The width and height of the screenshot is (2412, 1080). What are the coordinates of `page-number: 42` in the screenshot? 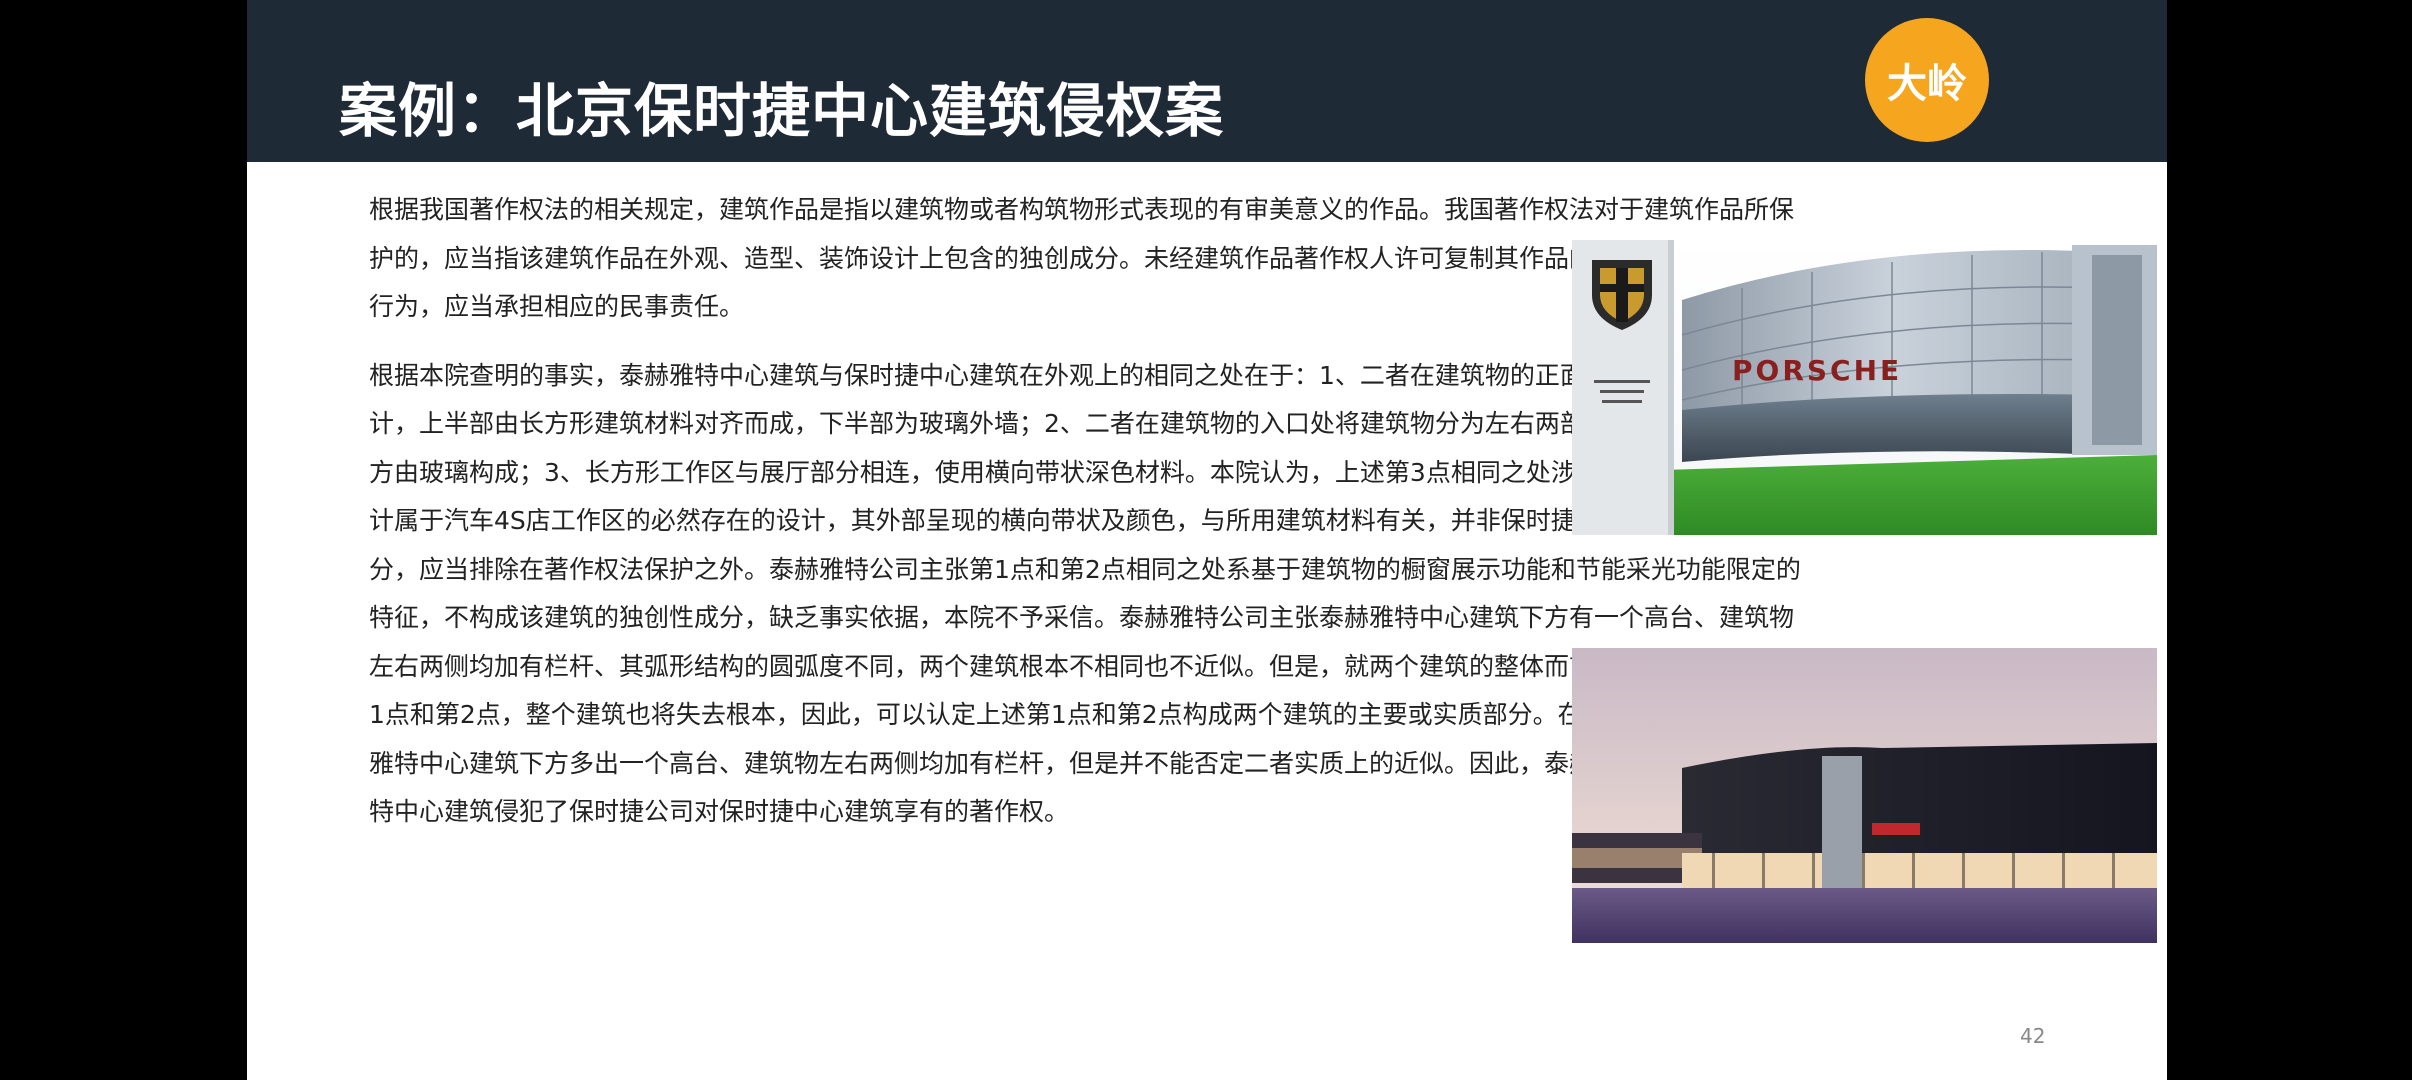 It's located at (2033, 1036).